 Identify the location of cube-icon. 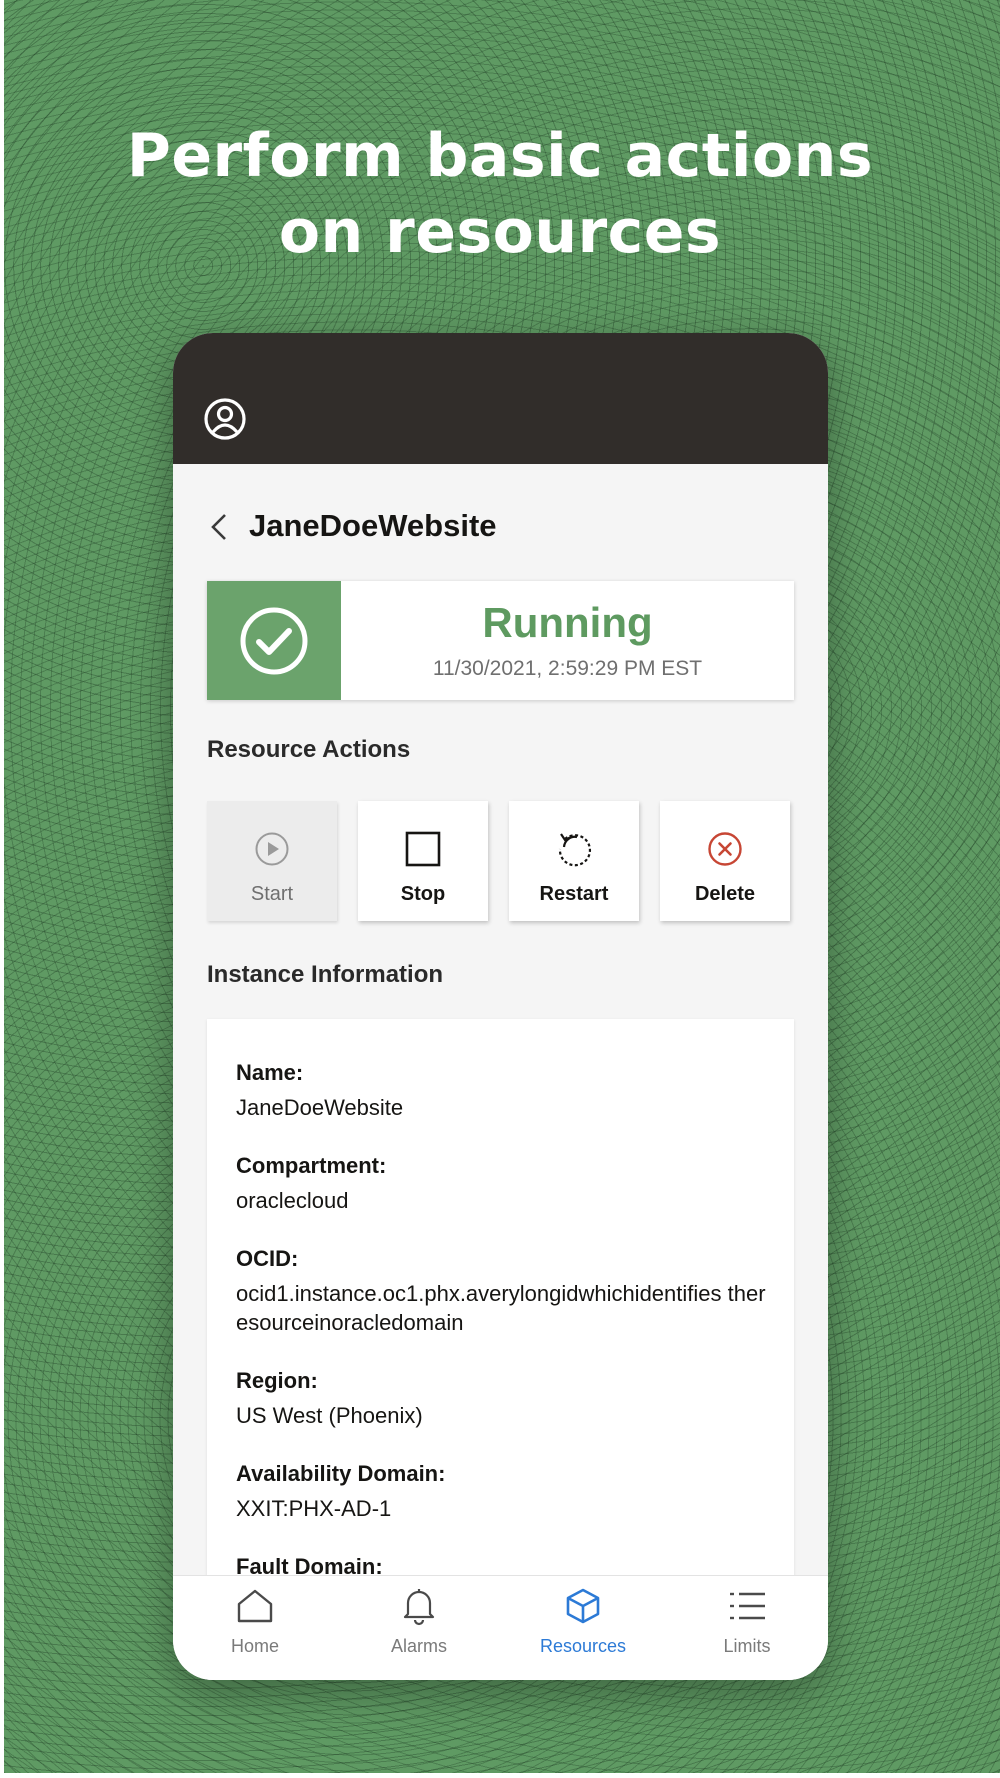
(583, 1606).